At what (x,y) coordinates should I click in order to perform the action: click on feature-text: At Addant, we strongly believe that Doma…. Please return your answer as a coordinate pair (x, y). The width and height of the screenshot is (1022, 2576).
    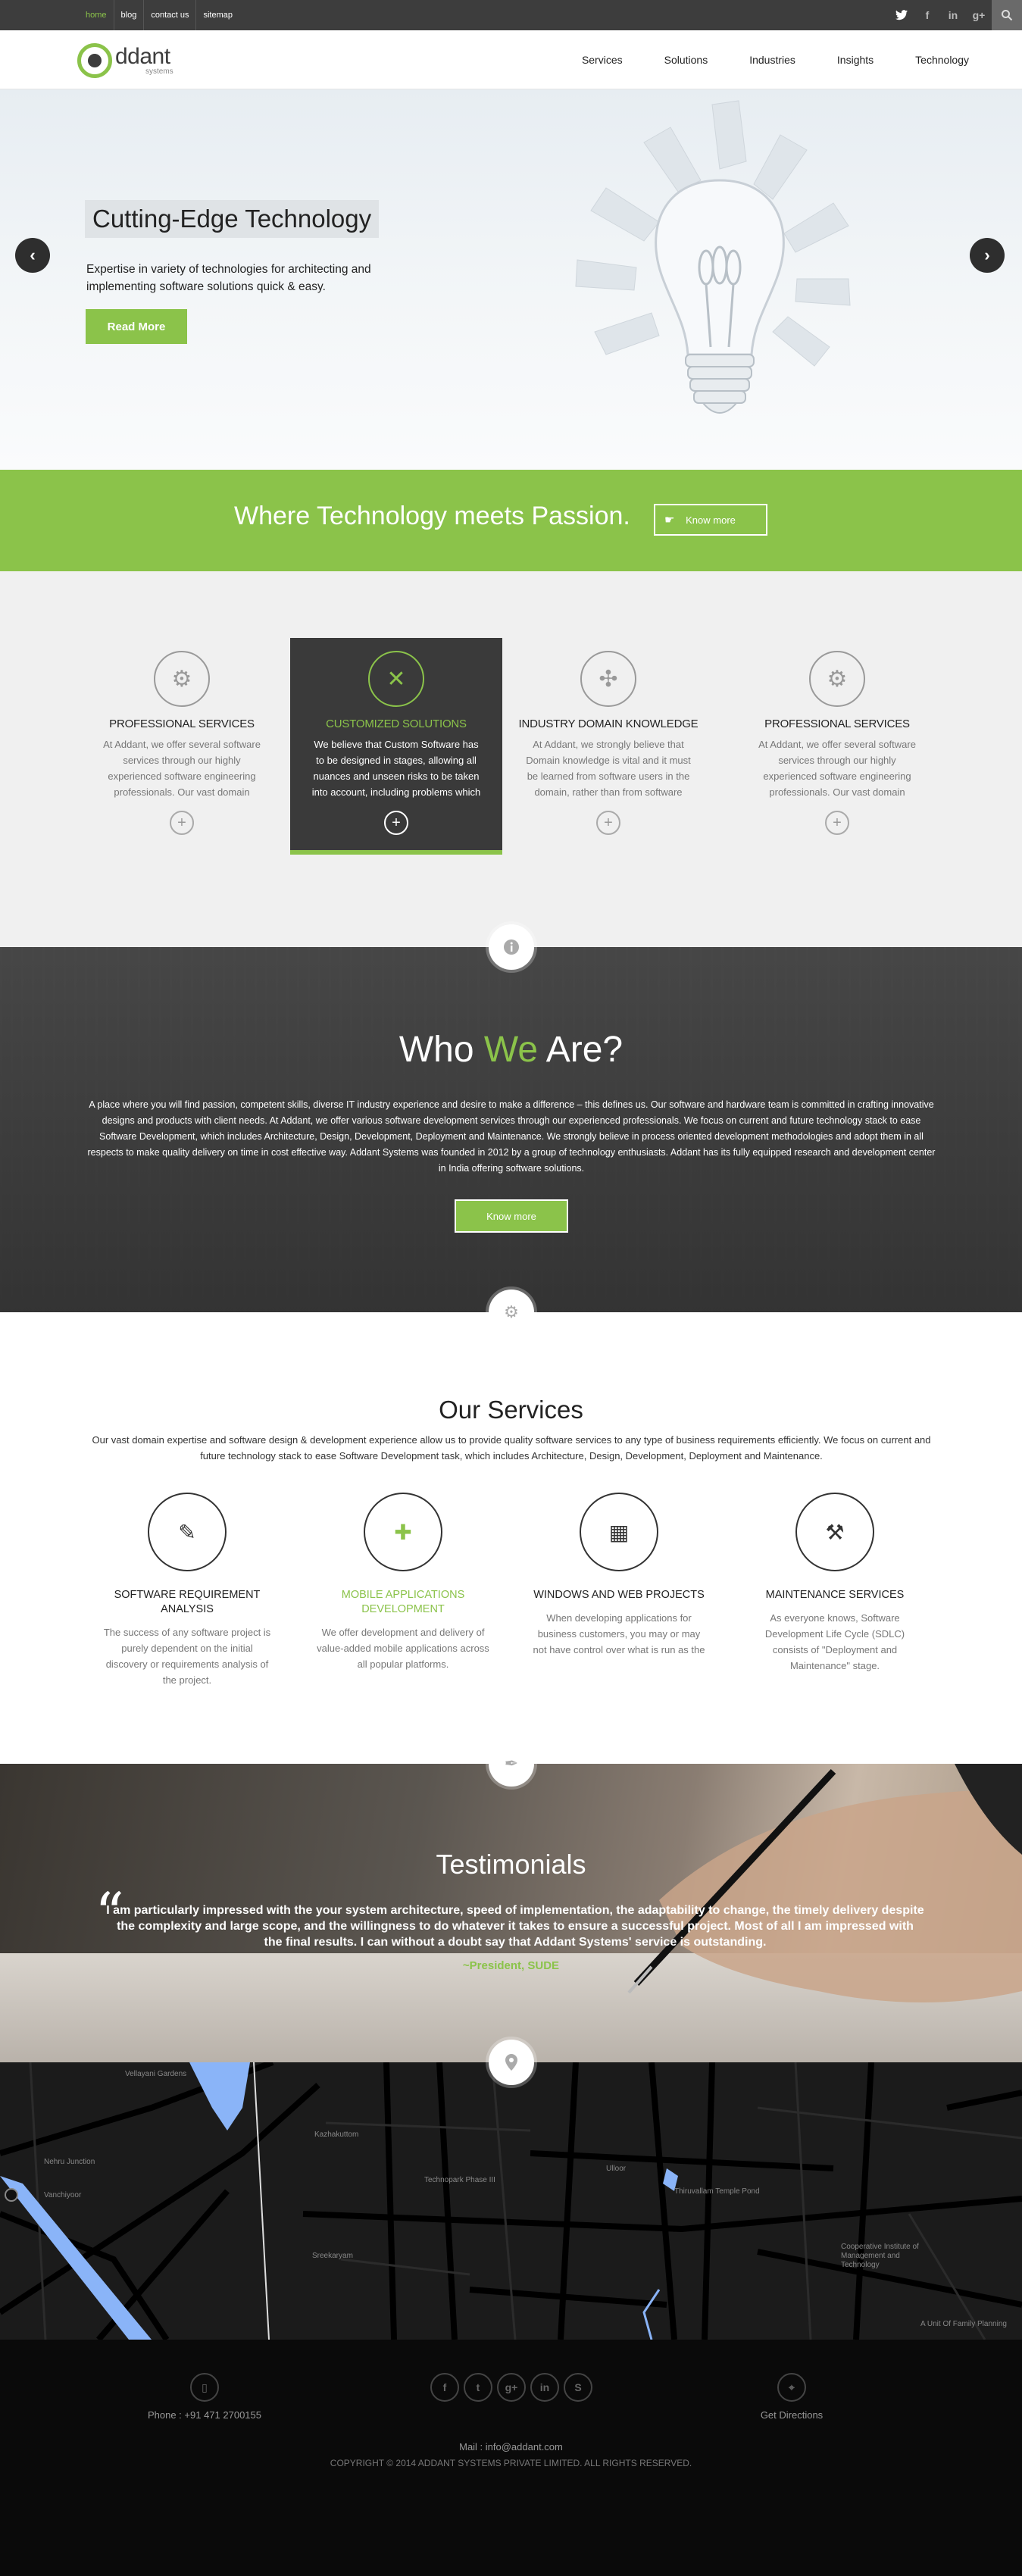
    Looking at the image, I should click on (608, 768).